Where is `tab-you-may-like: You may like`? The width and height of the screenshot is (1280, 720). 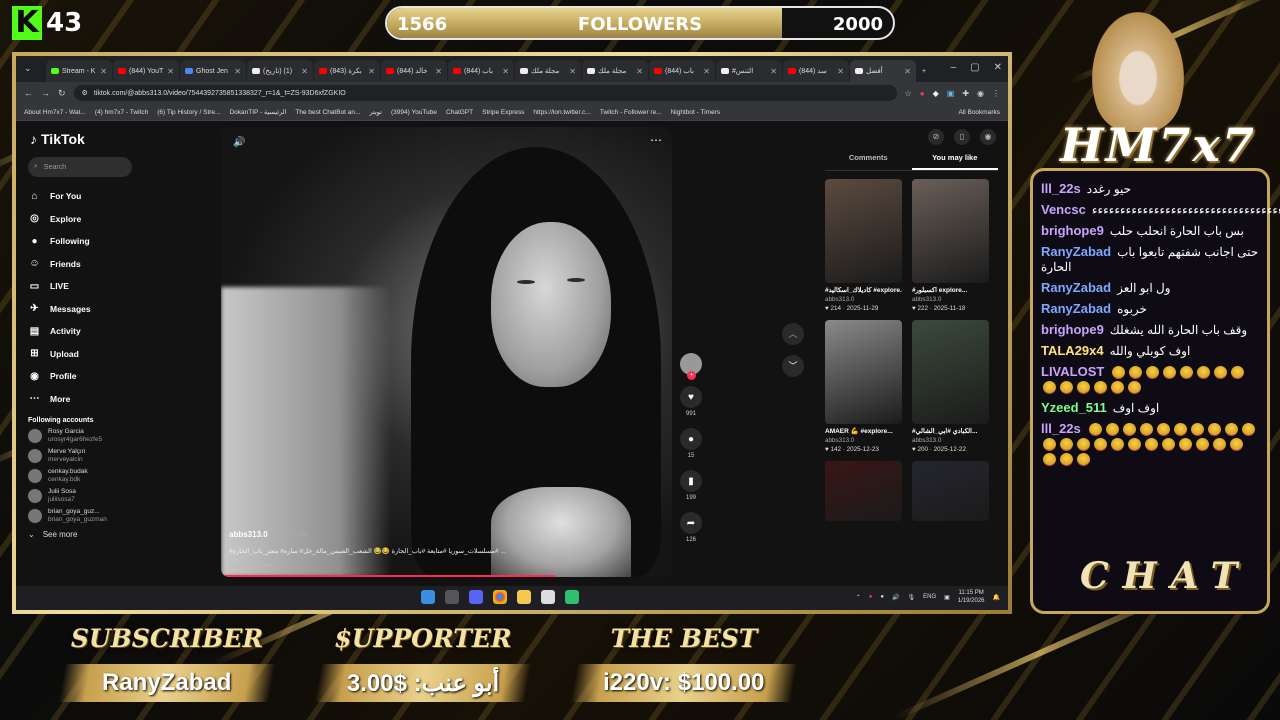
tab-you-may-like: You may like is located at coordinates (954, 161).